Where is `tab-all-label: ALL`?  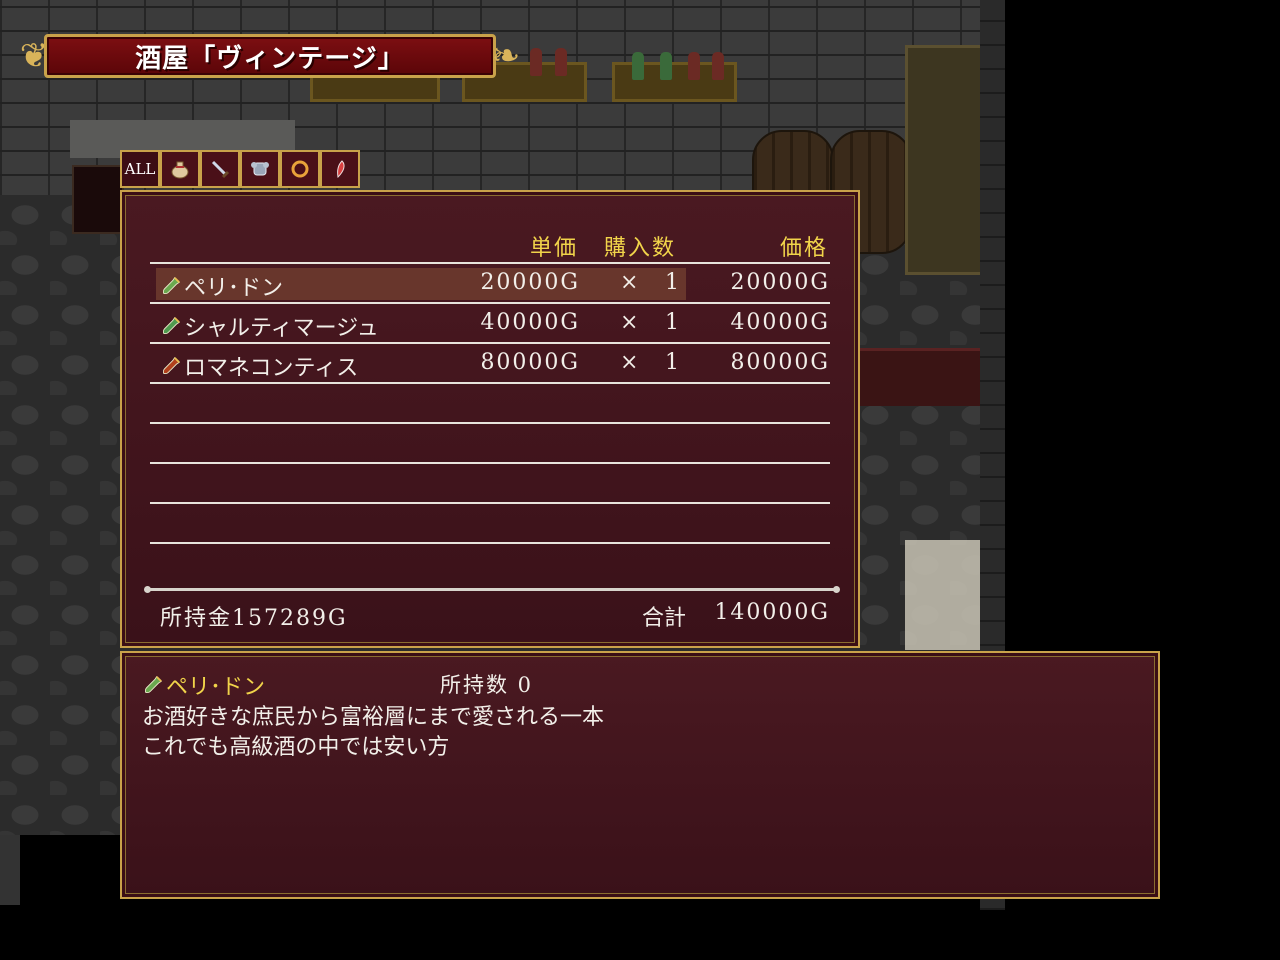 tab-all-label: ALL is located at coordinates (140, 169).